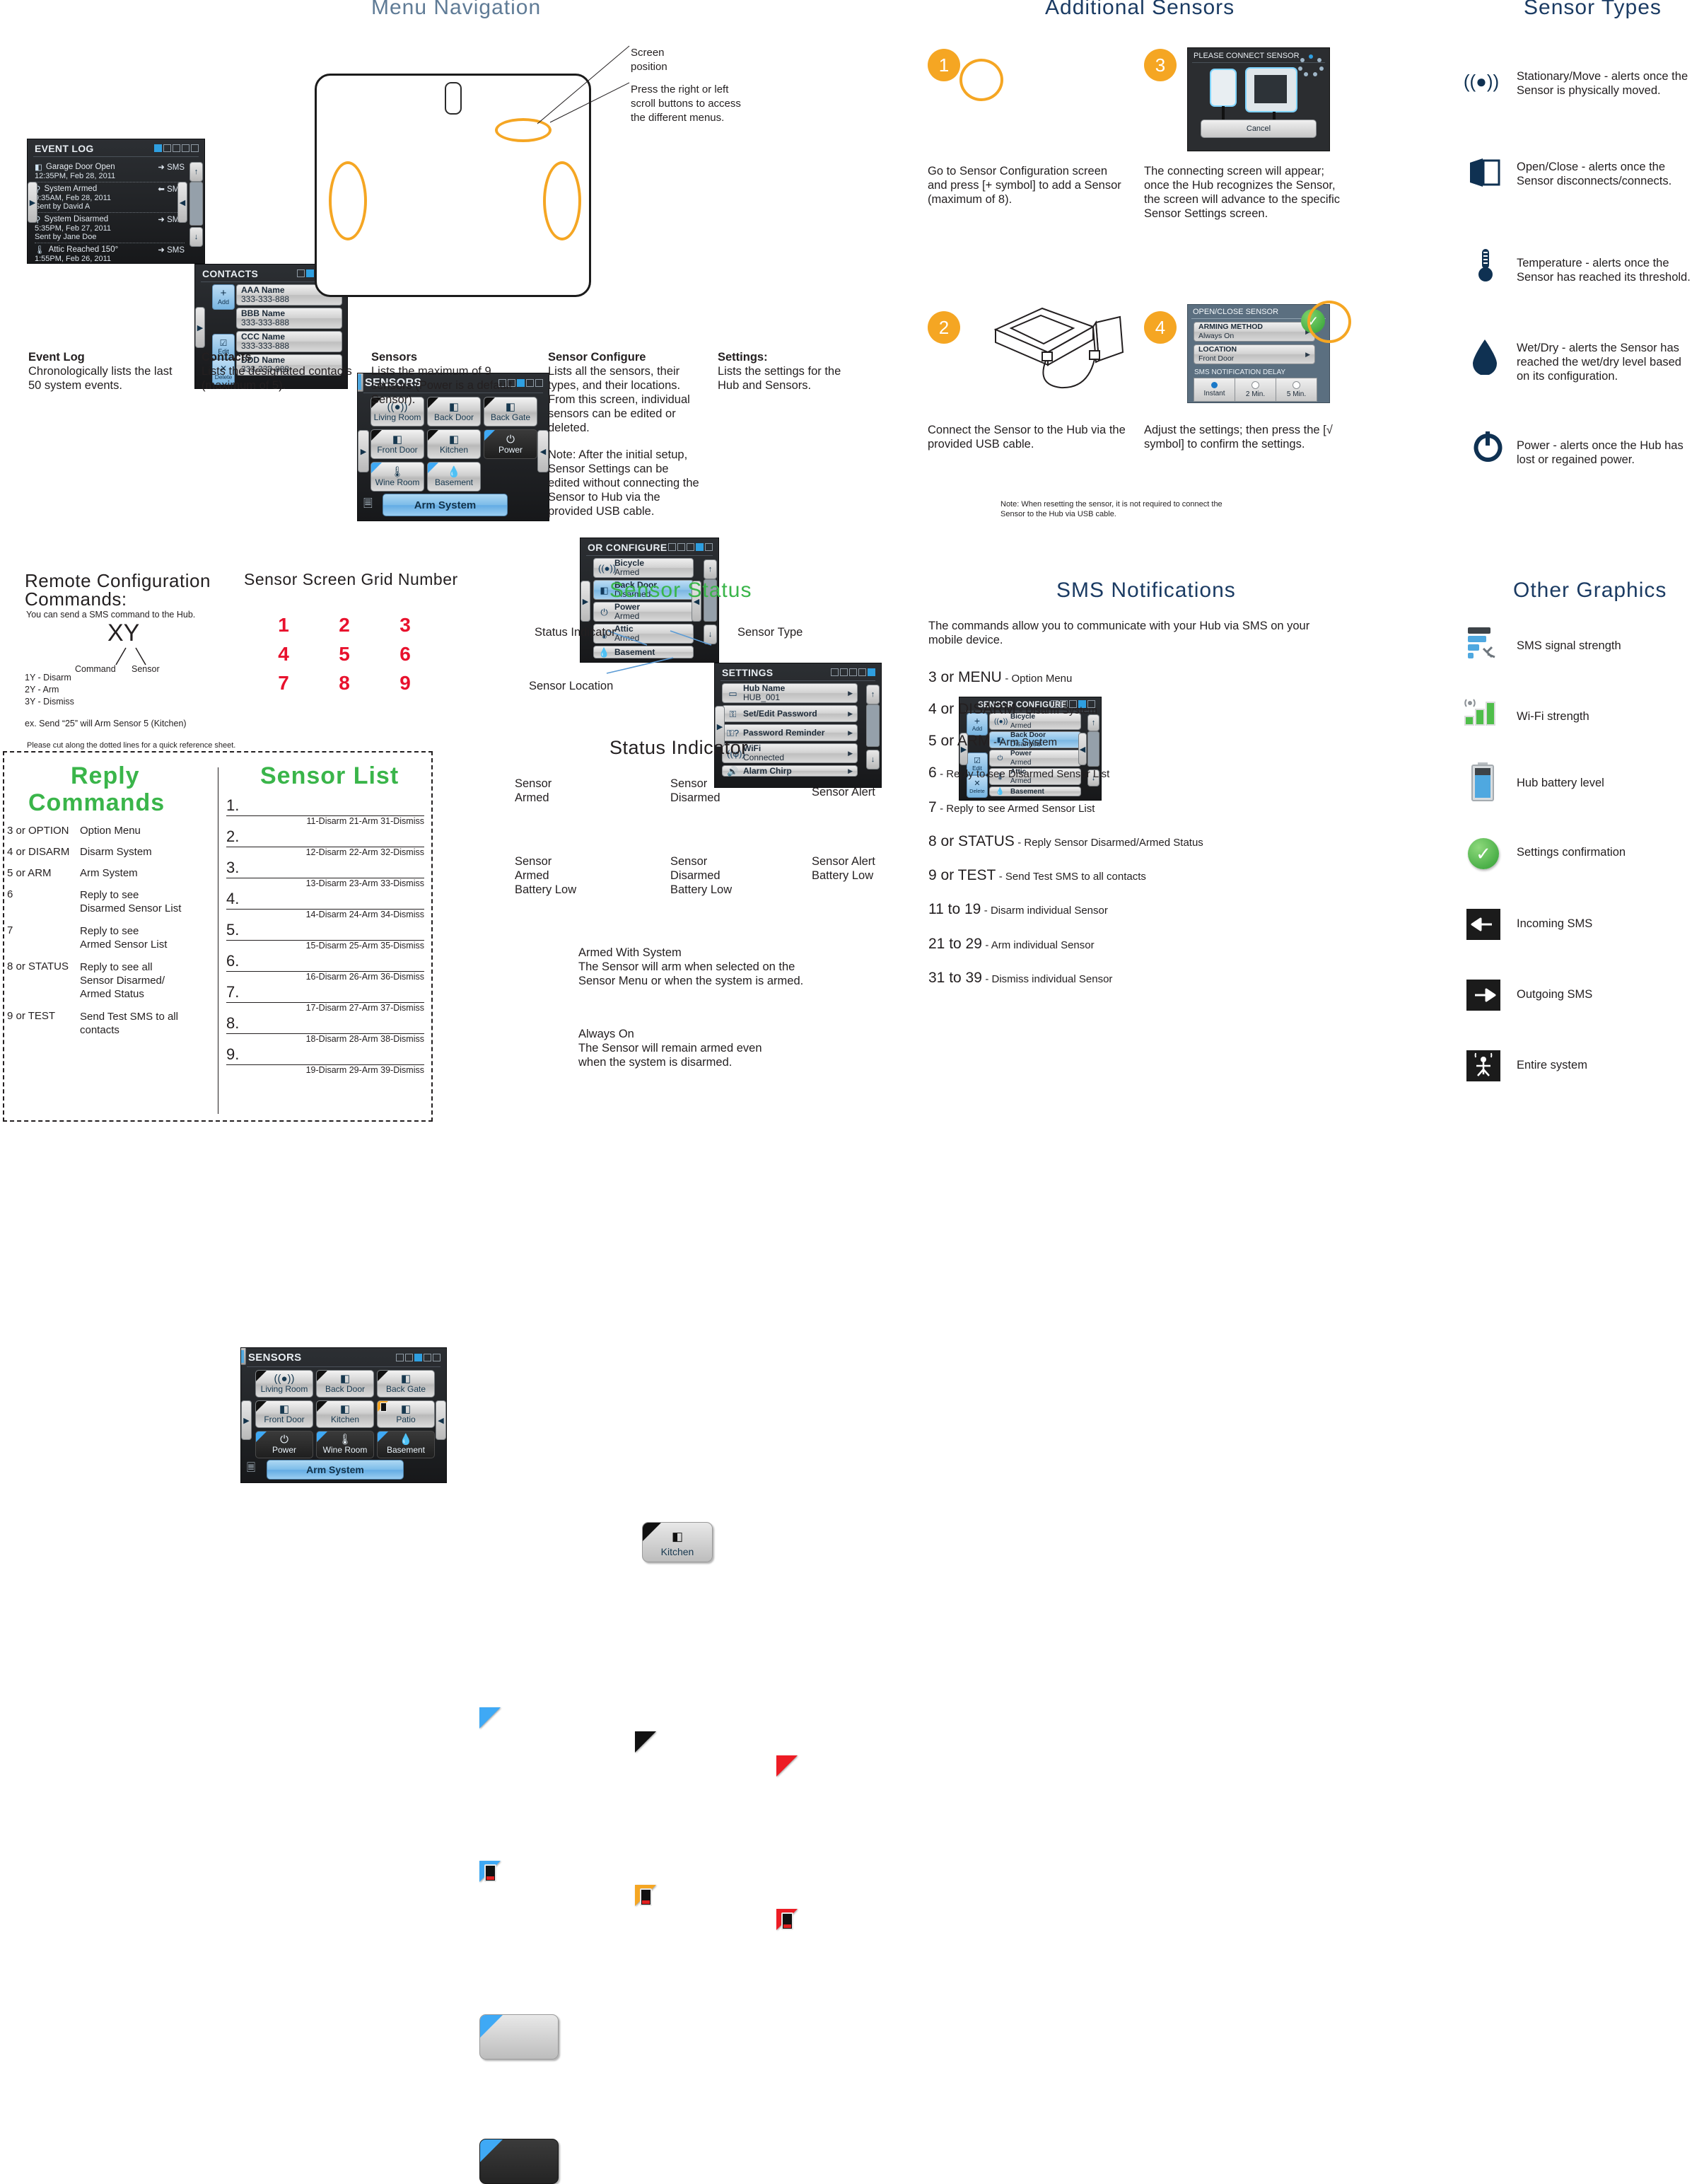 The width and height of the screenshot is (1692, 2184). I want to click on contacts-add-button: + Add, so click(223, 297).